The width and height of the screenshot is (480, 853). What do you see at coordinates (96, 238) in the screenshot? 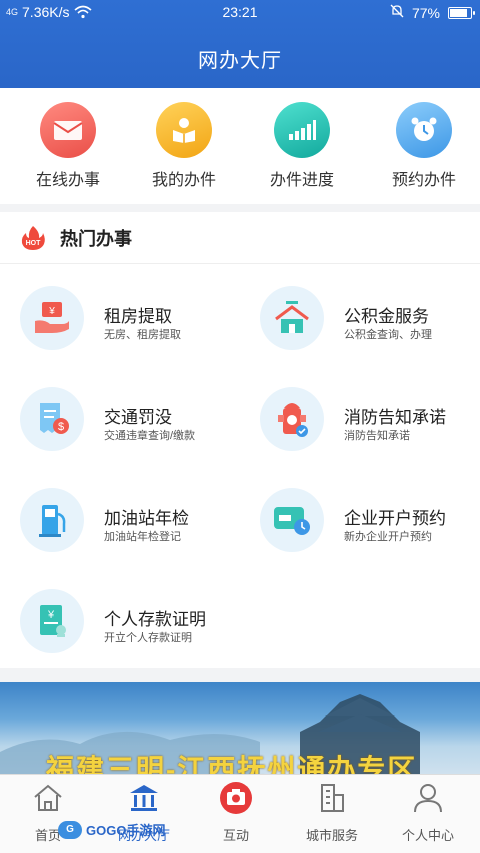
I see `section-title: 热门办事` at bounding box center [96, 238].